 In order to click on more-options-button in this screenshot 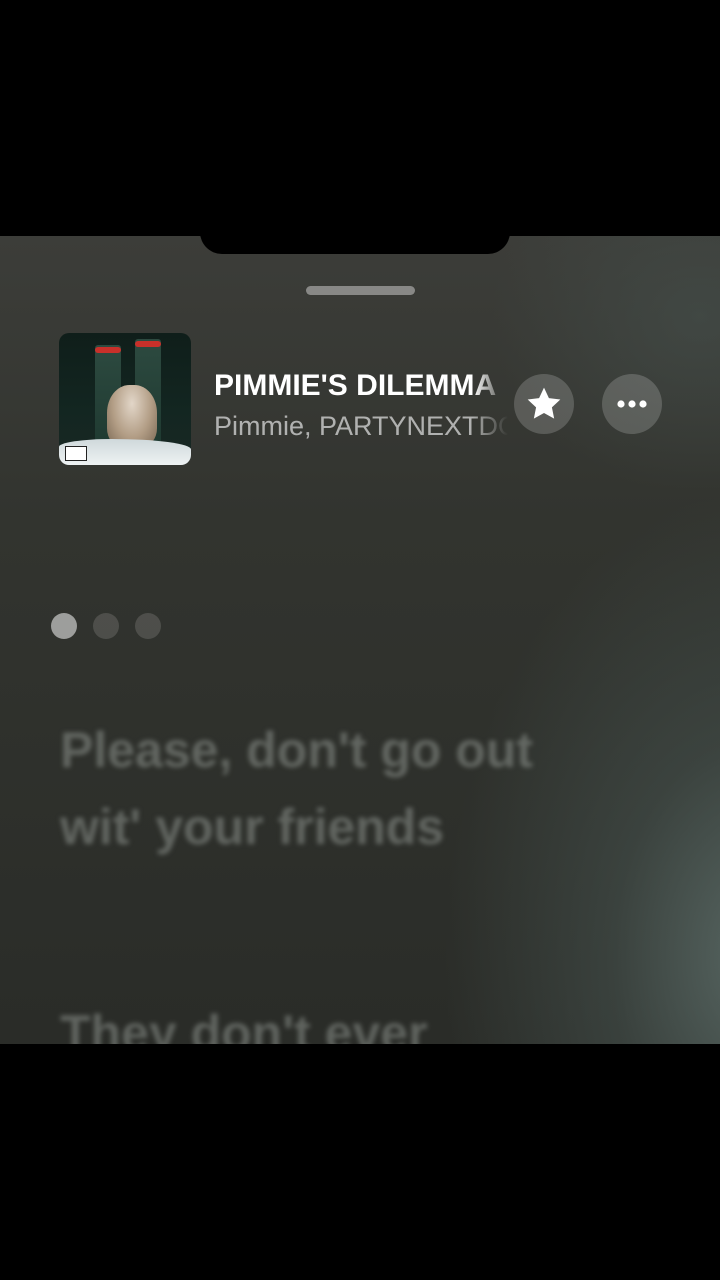, I will do `click(632, 404)`.